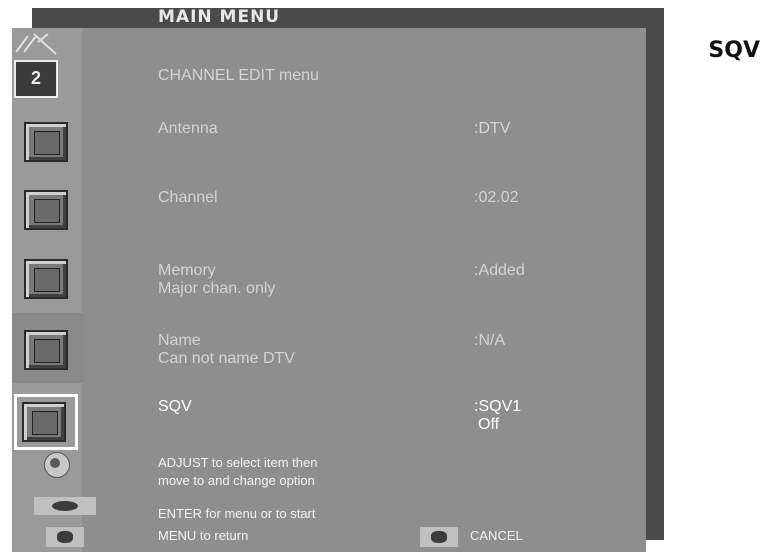 The image size is (772, 552). I want to click on help-menu: MENU to return, so click(203, 535).